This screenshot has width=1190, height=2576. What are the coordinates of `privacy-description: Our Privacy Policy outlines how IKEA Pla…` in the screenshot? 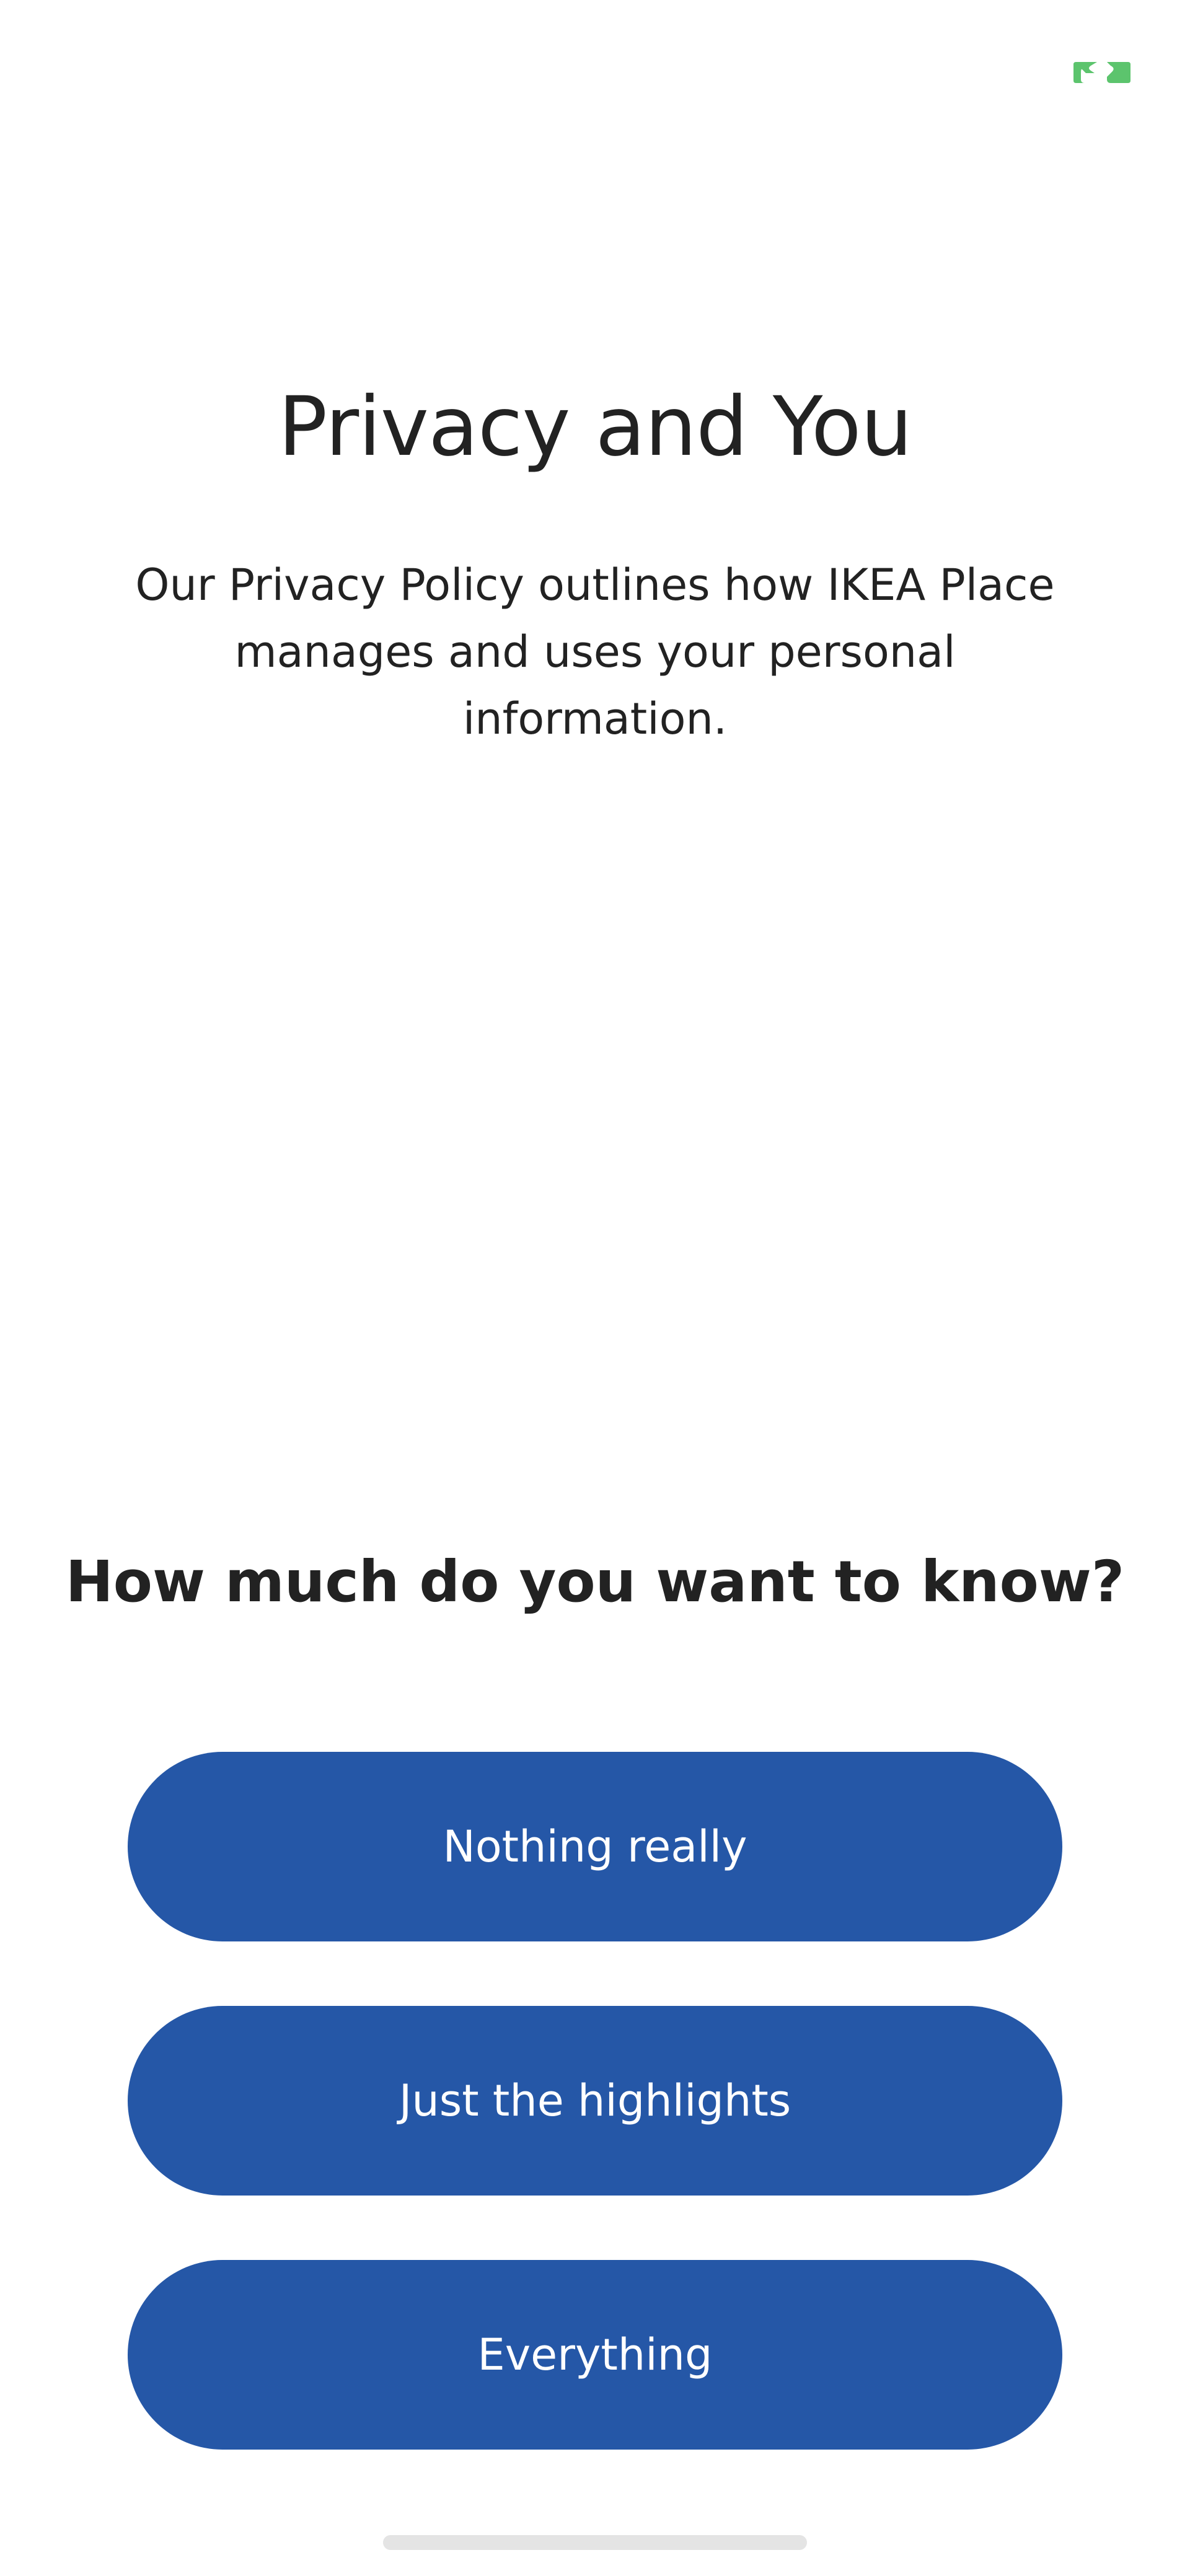 It's located at (595, 652).